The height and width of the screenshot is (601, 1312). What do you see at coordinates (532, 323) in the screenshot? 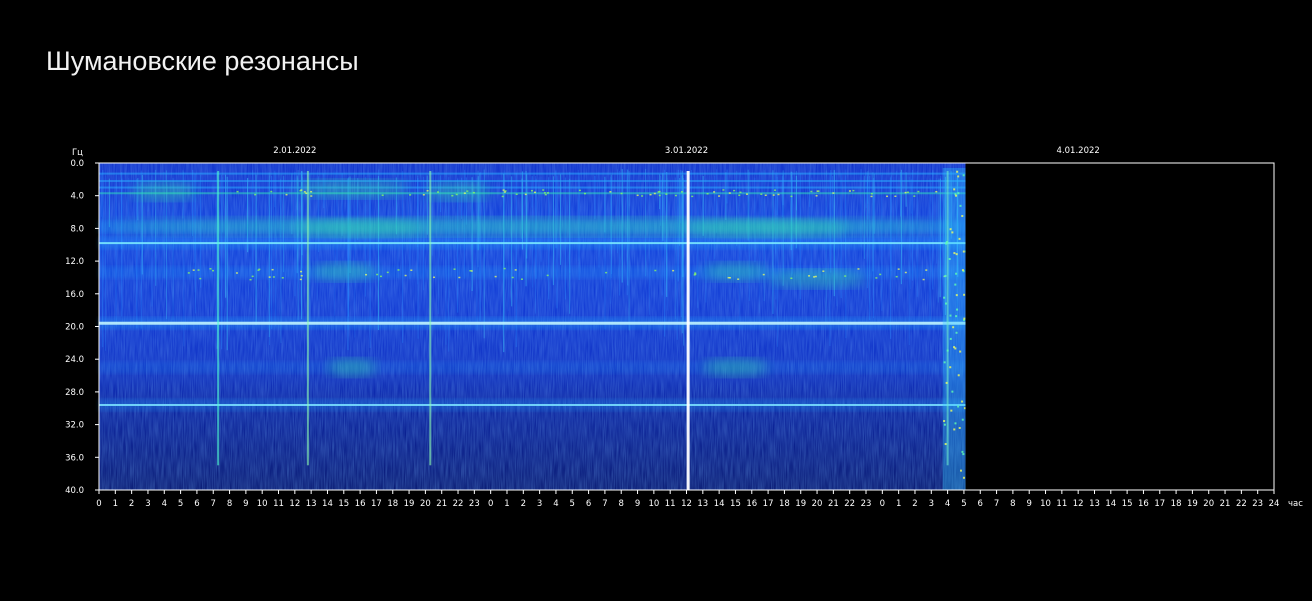
I see `resonance-line` at bounding box center [532, 323].